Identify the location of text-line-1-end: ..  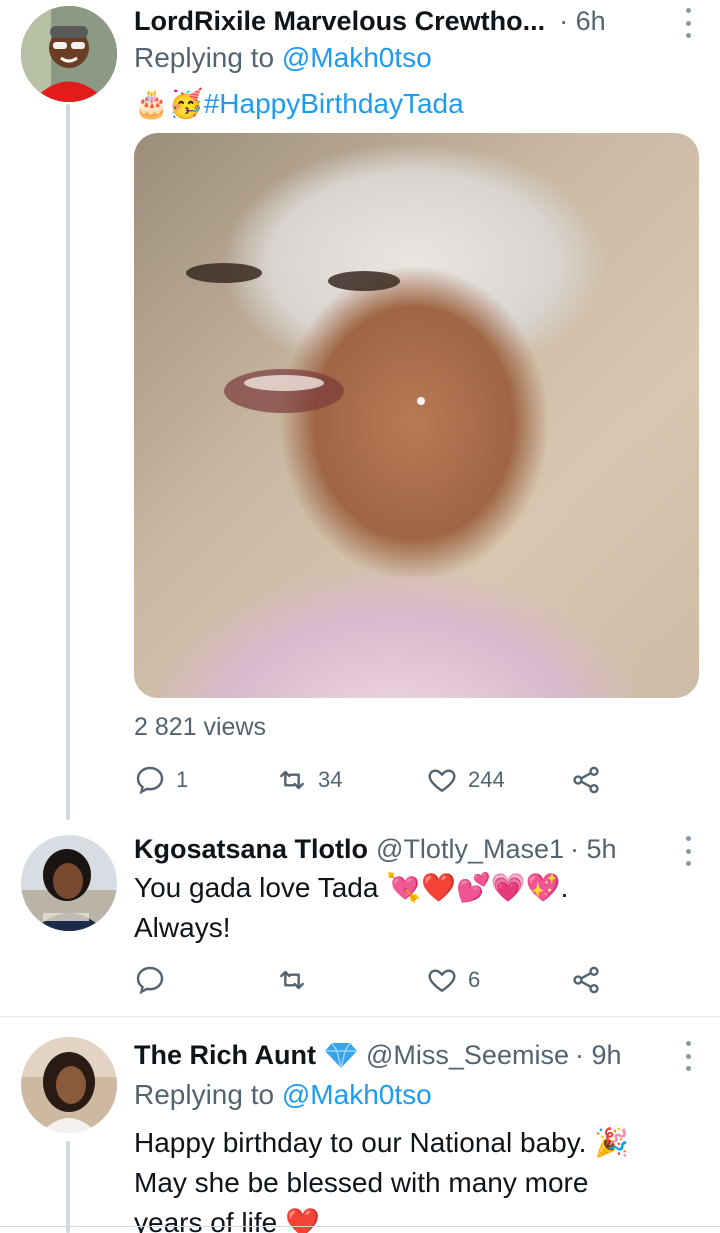
(564, 887).